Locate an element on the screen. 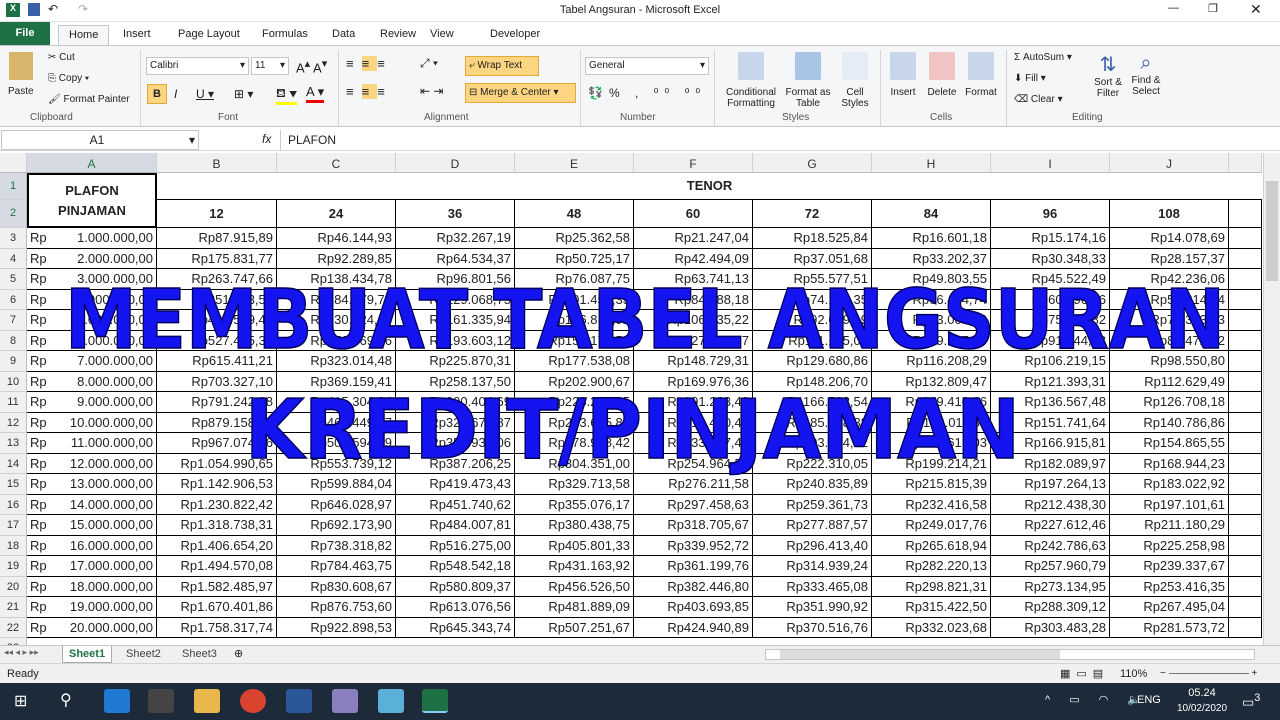 The image size is (1280, 720). plafon-cell: Rp 7.000.000,00 is located at coordinates (92, 361).